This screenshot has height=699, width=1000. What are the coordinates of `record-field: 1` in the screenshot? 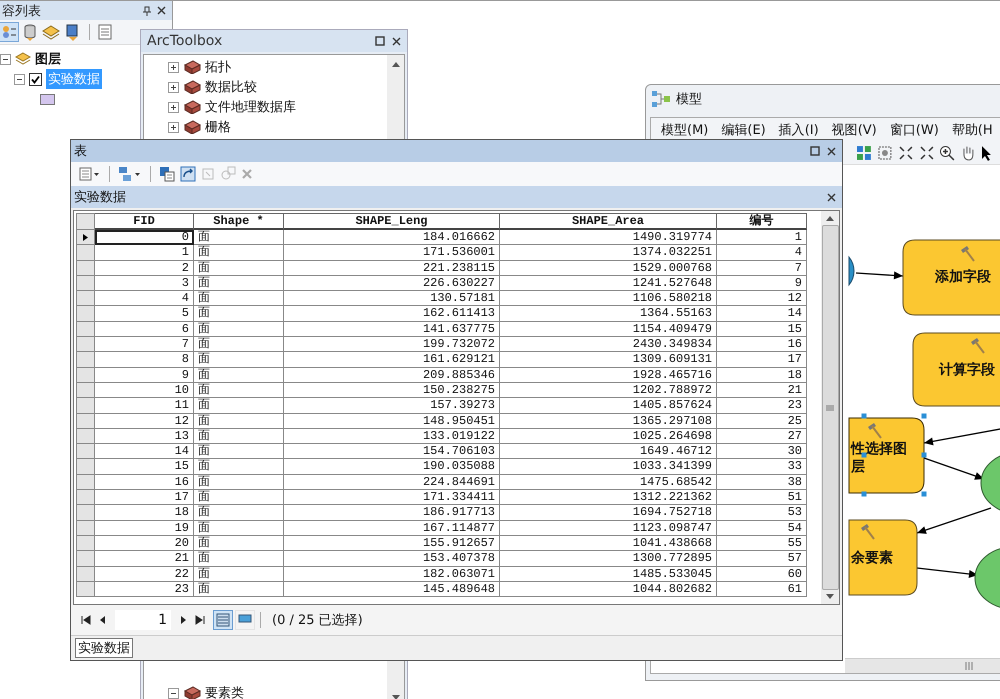 It's located at (143, 620).